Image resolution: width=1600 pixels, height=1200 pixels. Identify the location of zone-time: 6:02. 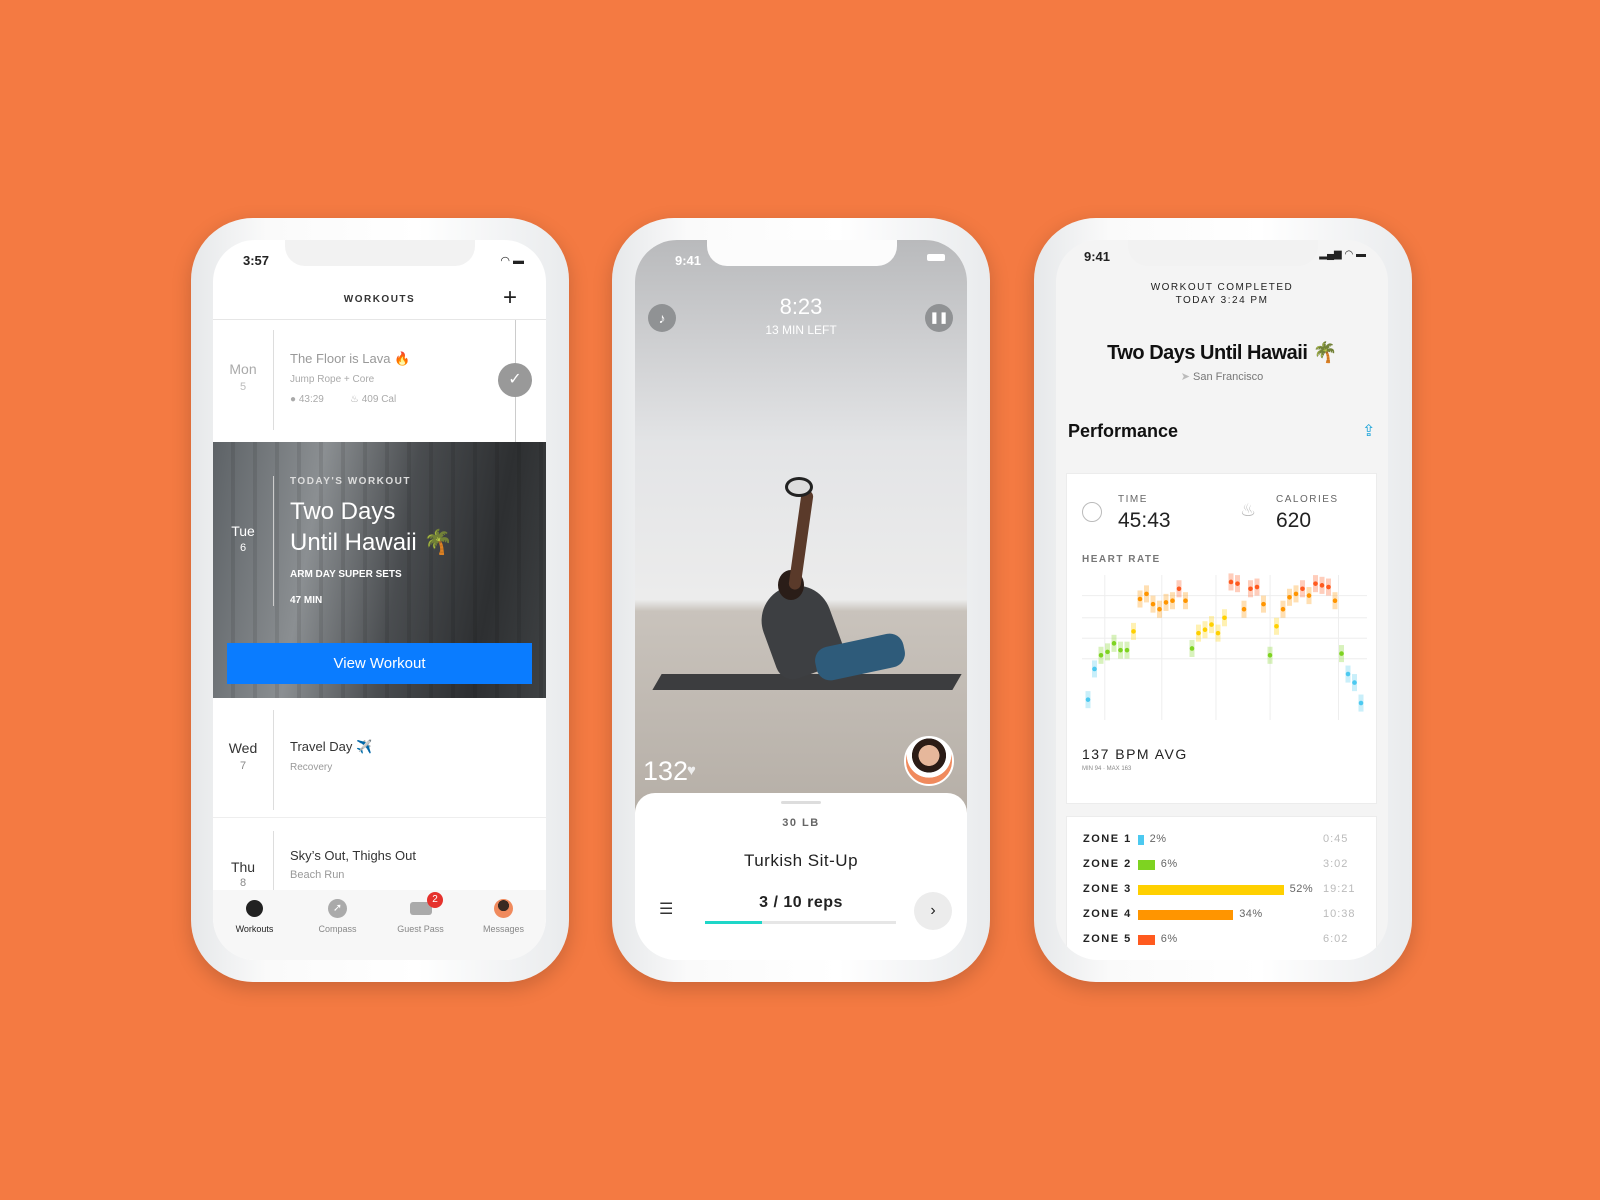
(1336, 939).